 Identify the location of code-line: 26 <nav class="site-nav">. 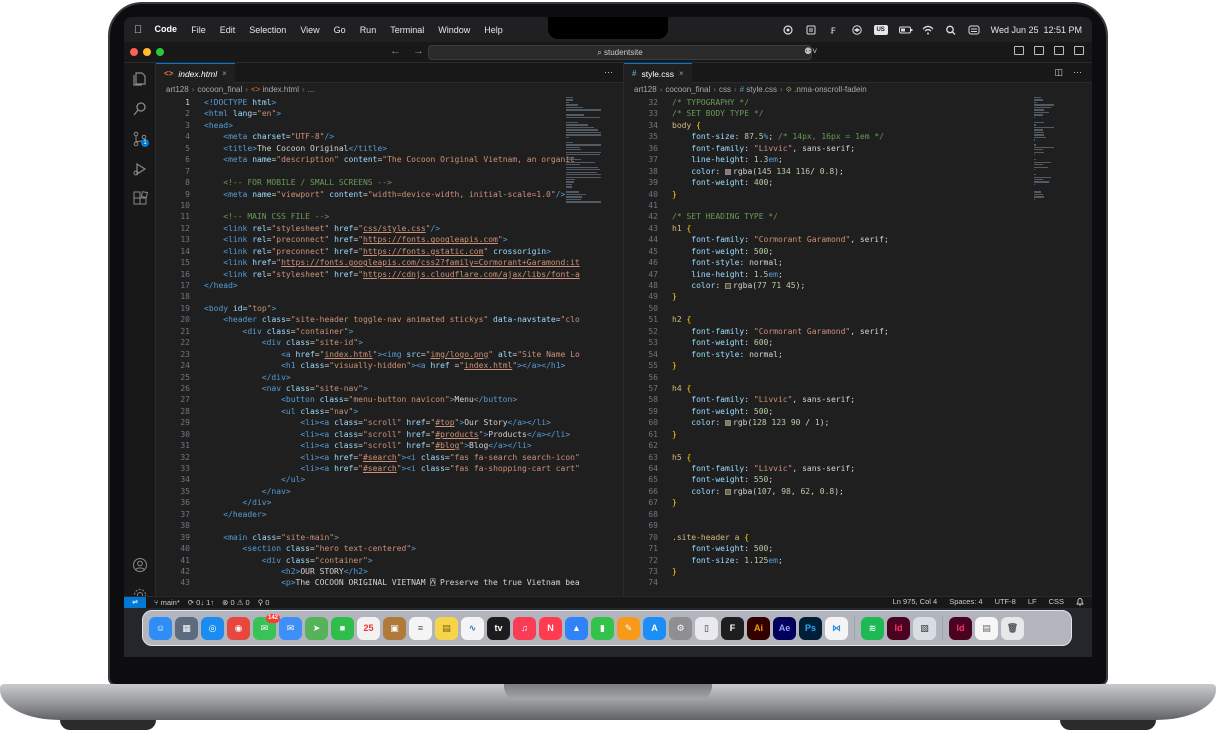
(368, 388).